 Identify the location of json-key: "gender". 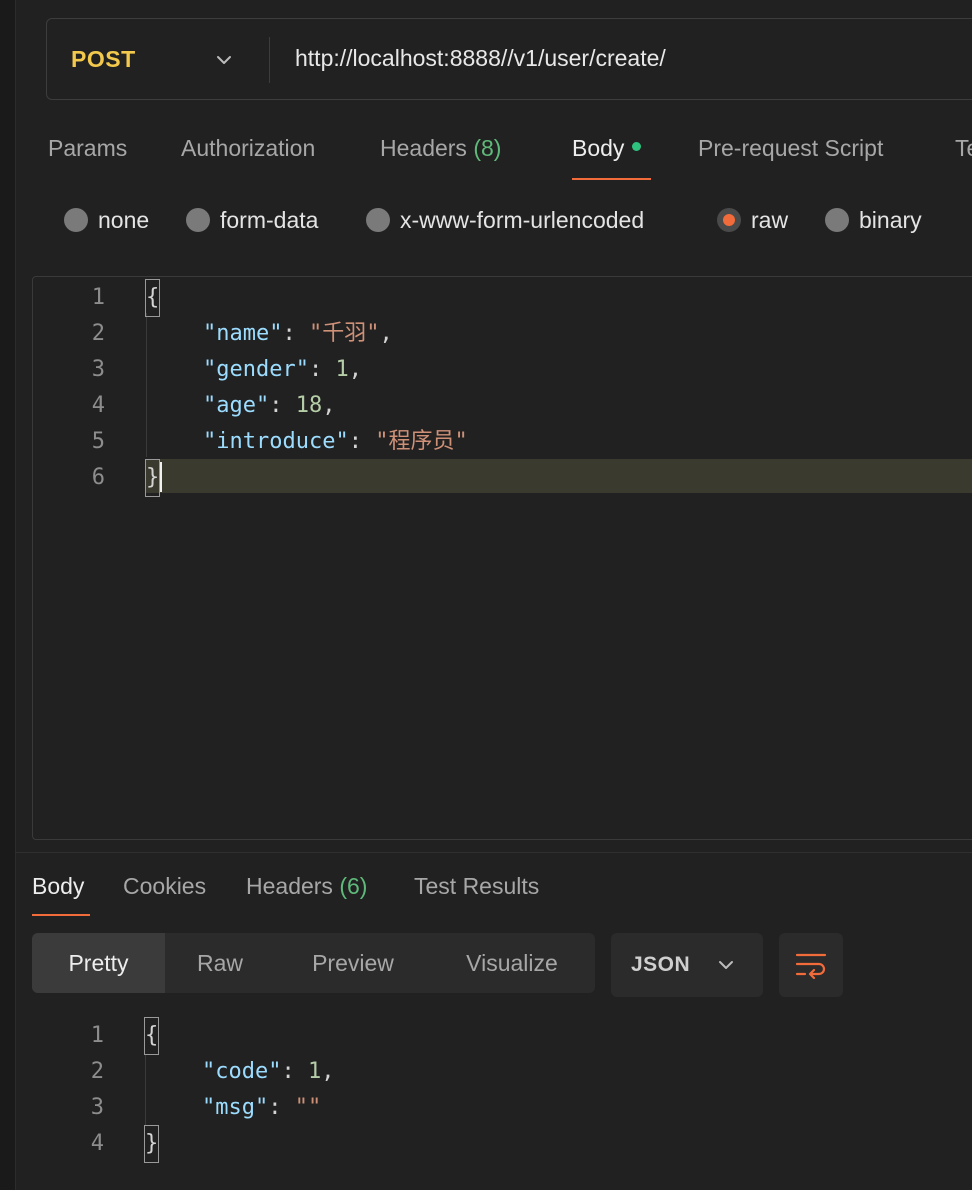
(256, 369).